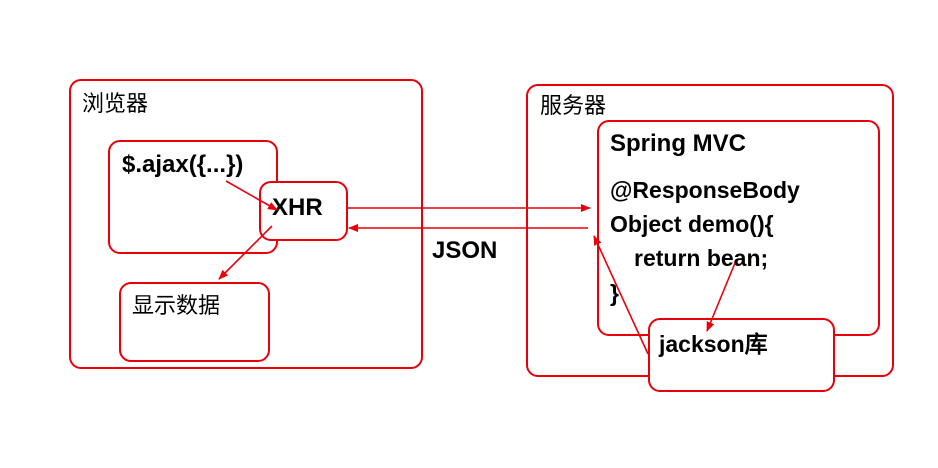 This screenshot has height=468, width=938. What do you see at coordinates (614, 293) in the screenshot?
I see `code-line-close-brace: }` at bounding box center [614, 293].